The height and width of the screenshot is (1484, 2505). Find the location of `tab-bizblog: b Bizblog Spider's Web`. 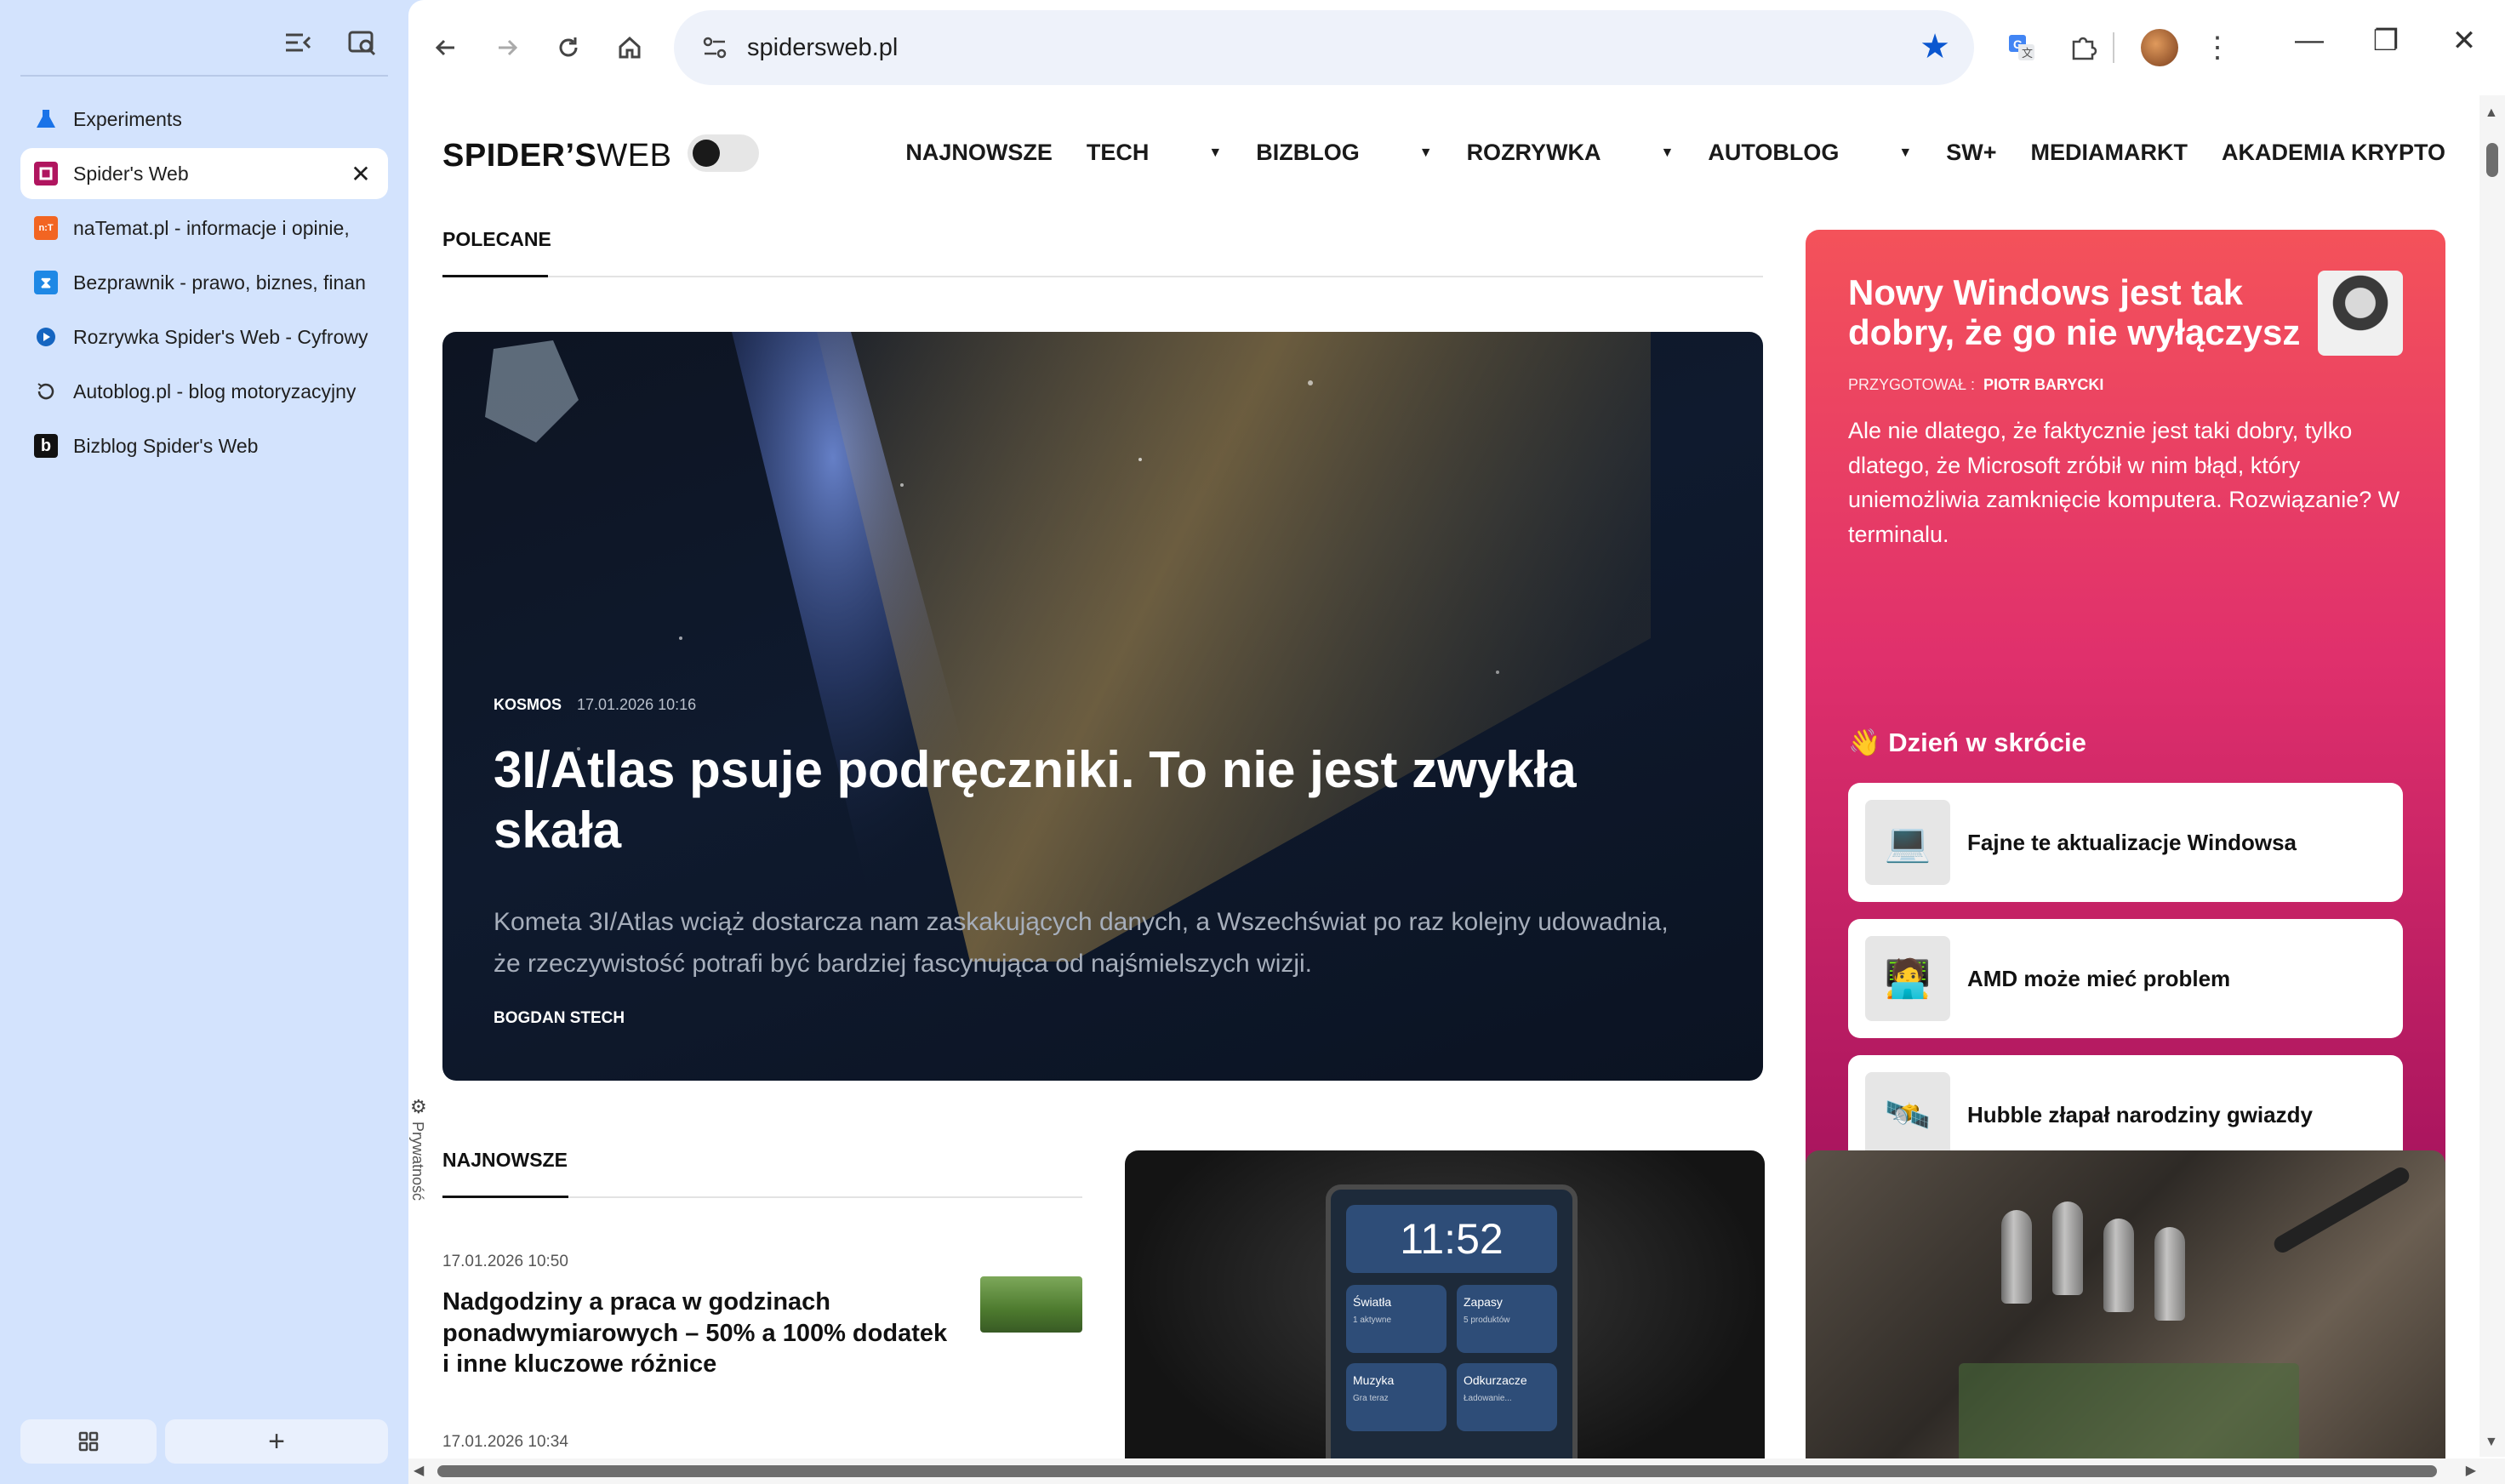

tab-bizblog: b Bizblog Spider's Web is located at coordinates (204, 445).